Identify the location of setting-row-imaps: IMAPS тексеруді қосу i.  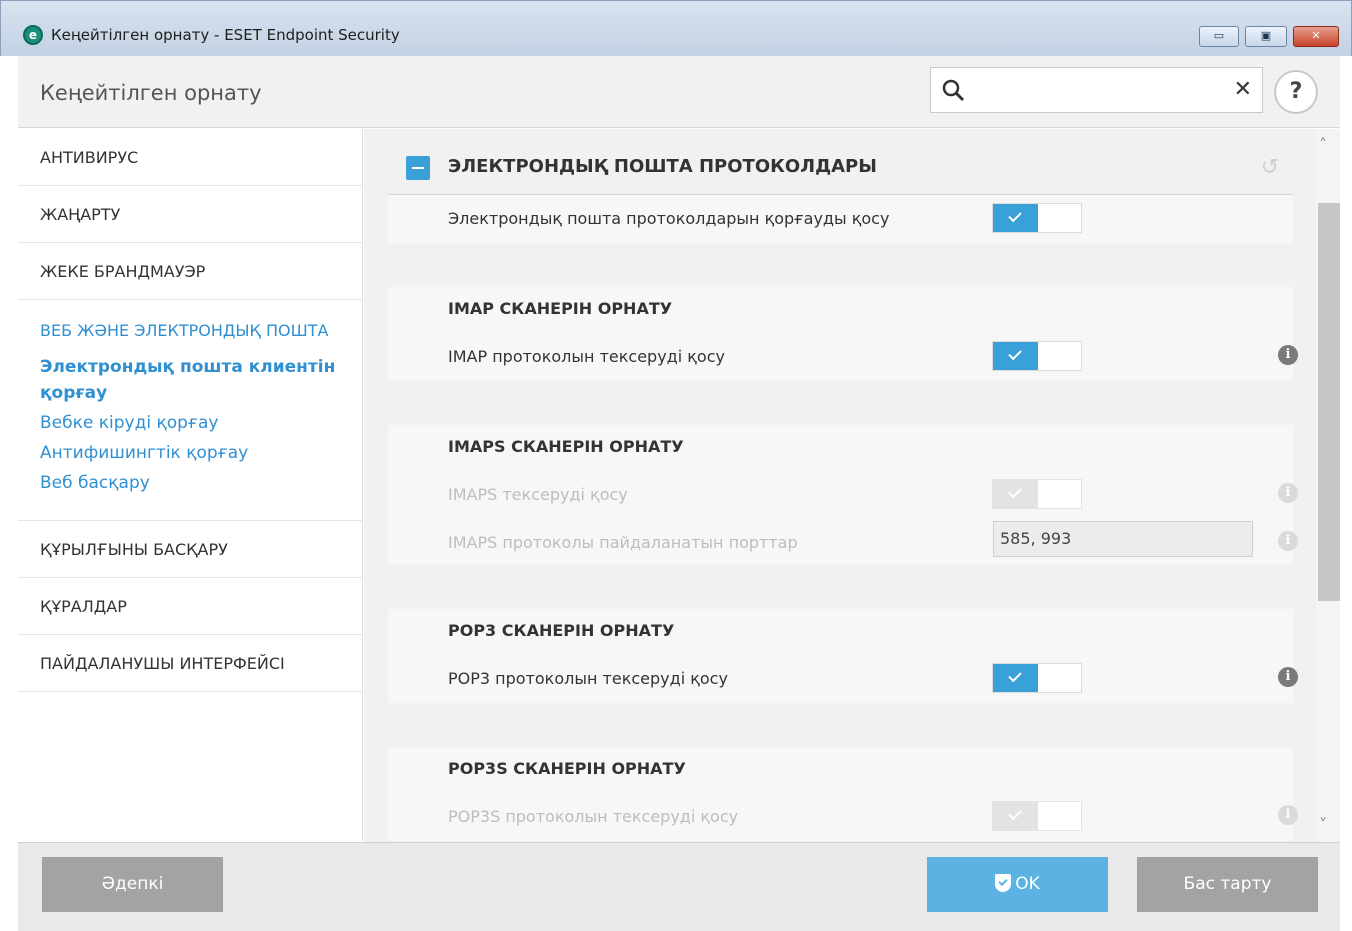
(843, 491).